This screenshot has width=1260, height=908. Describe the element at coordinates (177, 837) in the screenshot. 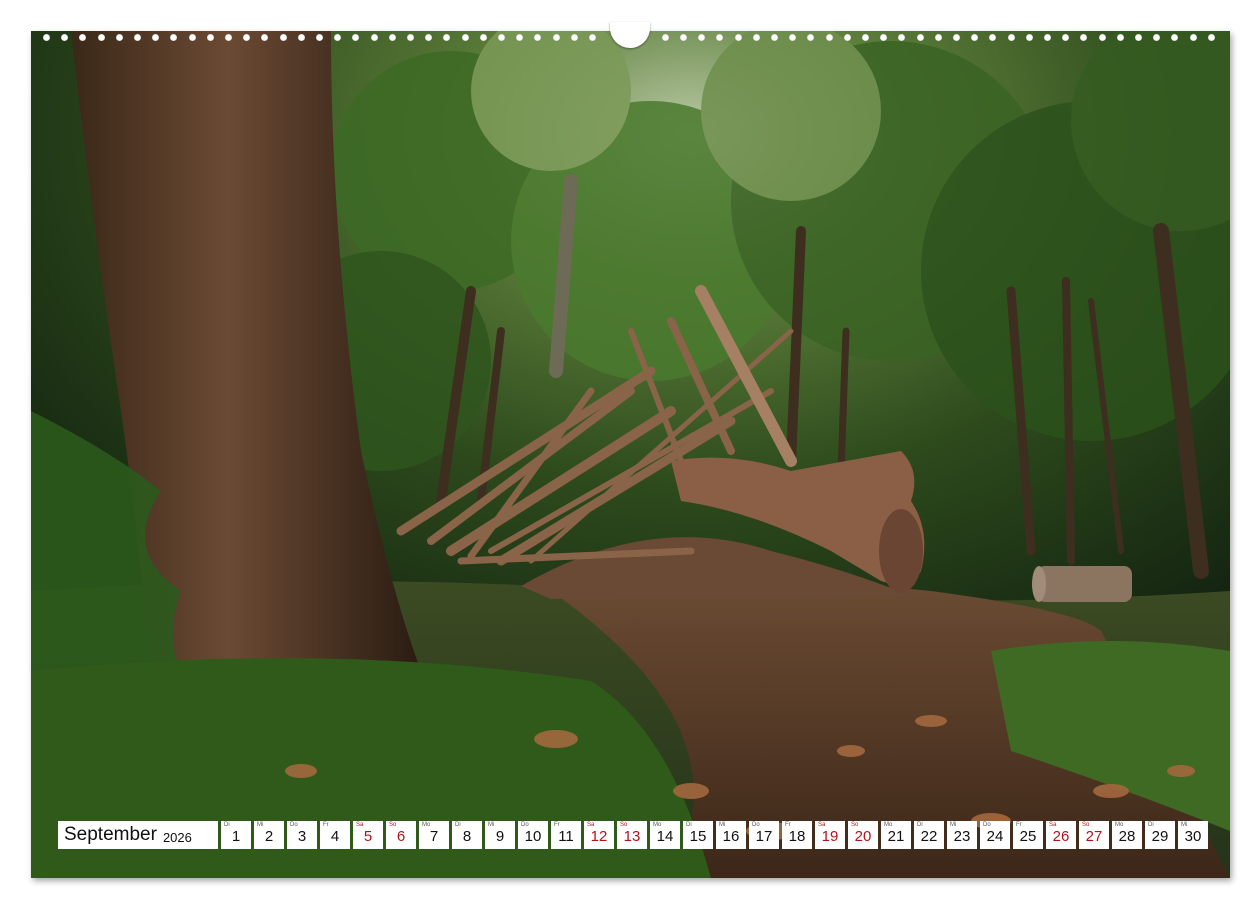

I see `month-year: 2026` at that location.